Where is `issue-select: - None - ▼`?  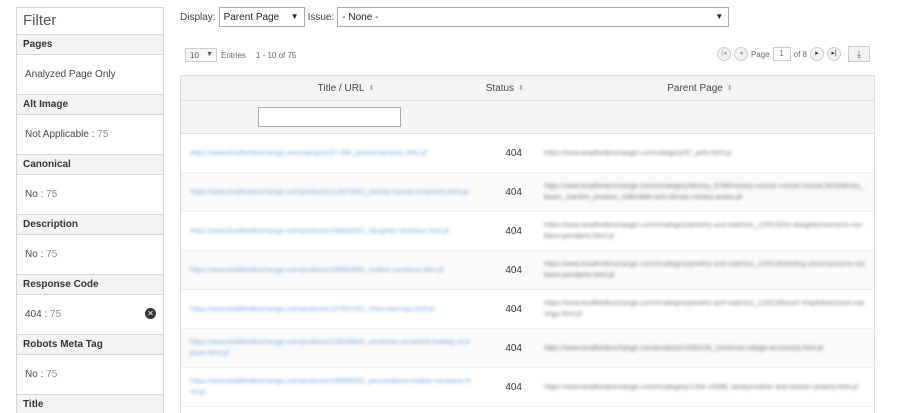 issue-select: - None - ▼ is located at coordinates (533, 17).